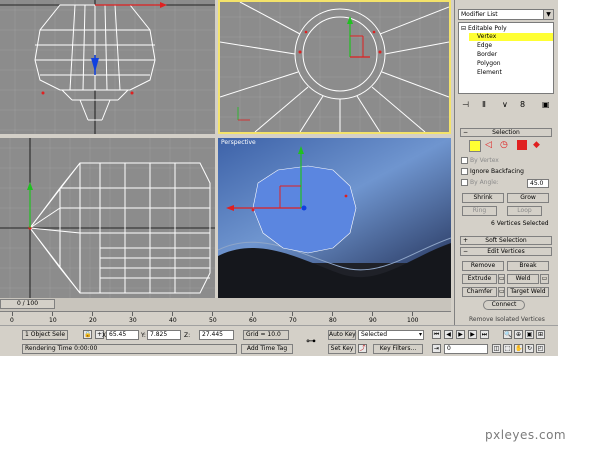  Describe the element at coordinates (436, 334) in the screenshot. I see `go-to-start-icon: ⏮` at that location.